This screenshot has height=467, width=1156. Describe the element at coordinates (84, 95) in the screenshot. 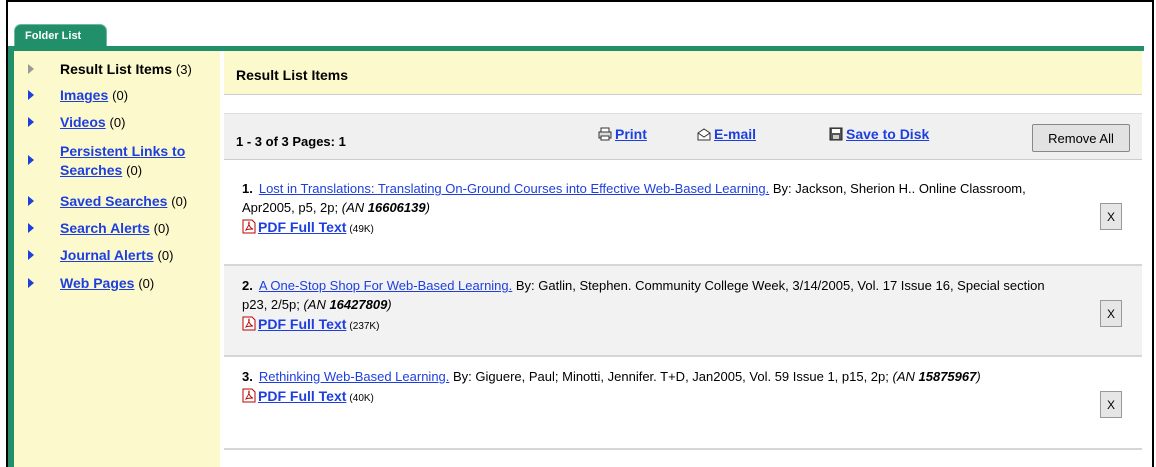

I see `sidebar-item-label: Images` at that location.